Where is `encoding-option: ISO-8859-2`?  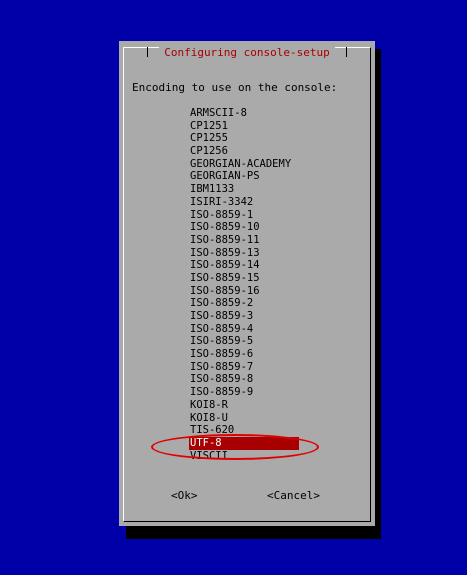
encoding-option: ISO-8859-2 is located at coordinates (244, 303).